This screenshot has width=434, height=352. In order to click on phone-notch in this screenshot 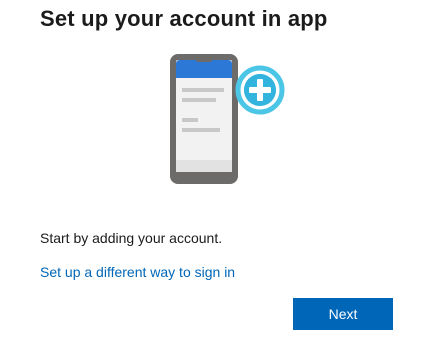, I will do `click(204, 60)`.